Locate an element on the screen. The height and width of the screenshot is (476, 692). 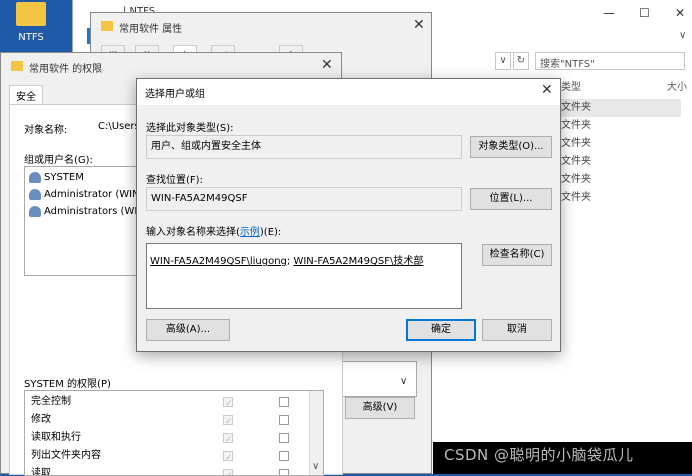
list-item: SYSTEM is located at coordinates (56, 177).